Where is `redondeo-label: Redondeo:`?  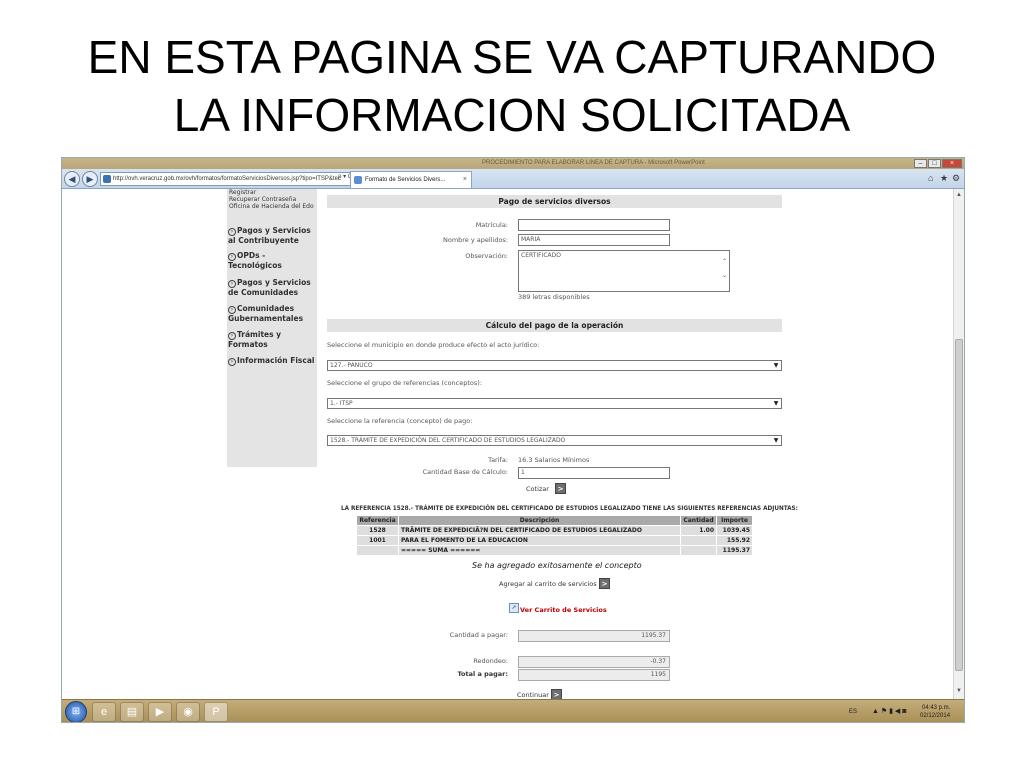 redondeo-label: Redondeo: is located at coordinates (490, 661).